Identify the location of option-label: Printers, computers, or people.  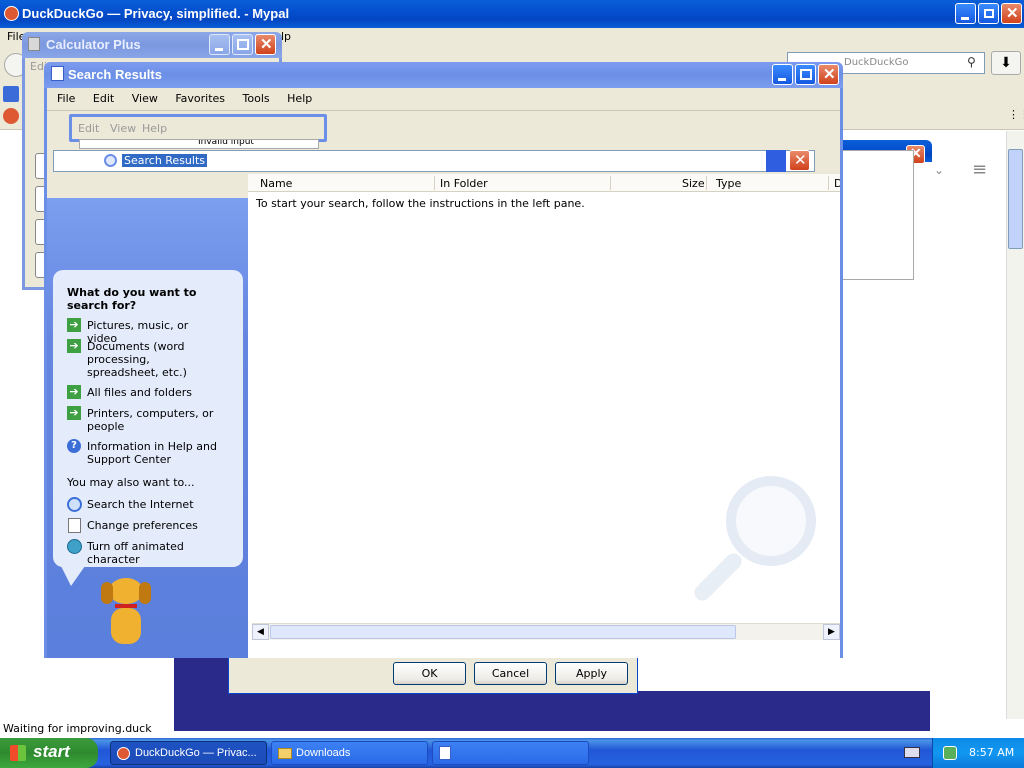
(153, 420).